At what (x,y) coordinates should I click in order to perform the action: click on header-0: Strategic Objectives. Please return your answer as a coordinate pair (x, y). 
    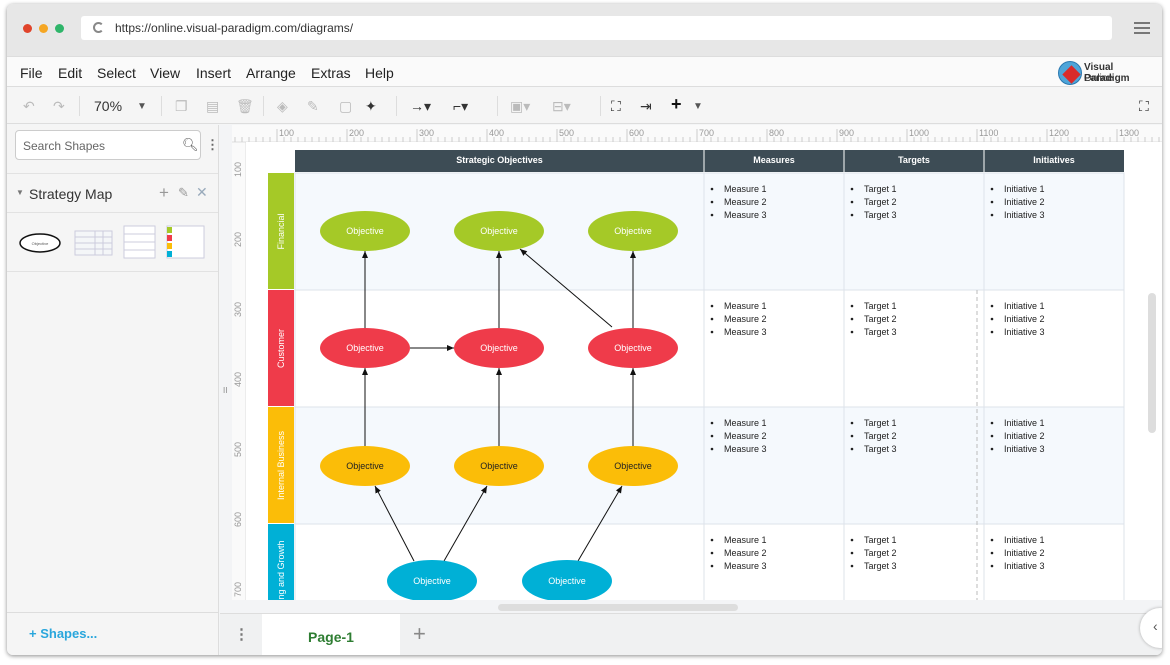
    Looking at the image, I should click on (499, 160).